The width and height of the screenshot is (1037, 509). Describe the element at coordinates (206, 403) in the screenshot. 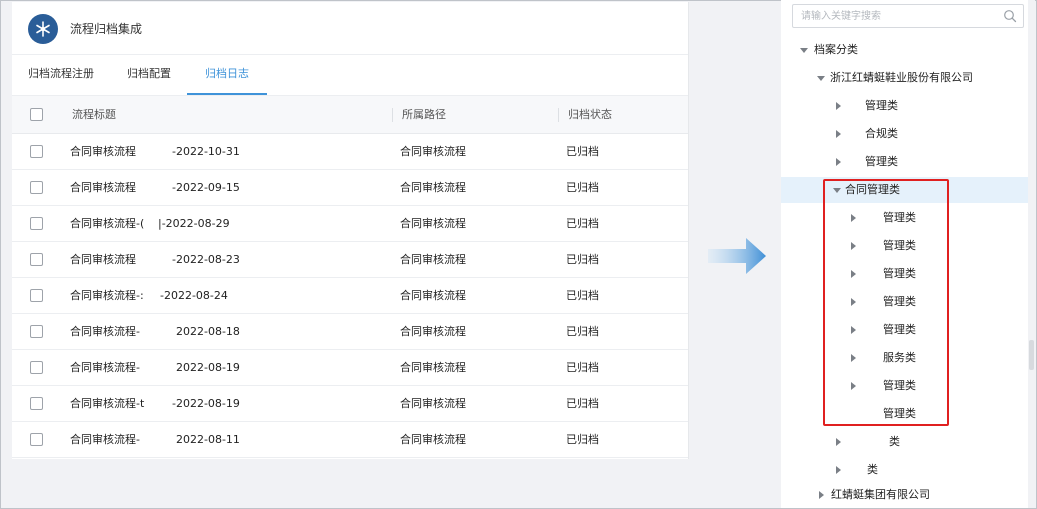

I see `row-date: -2022-08-19` at that location.